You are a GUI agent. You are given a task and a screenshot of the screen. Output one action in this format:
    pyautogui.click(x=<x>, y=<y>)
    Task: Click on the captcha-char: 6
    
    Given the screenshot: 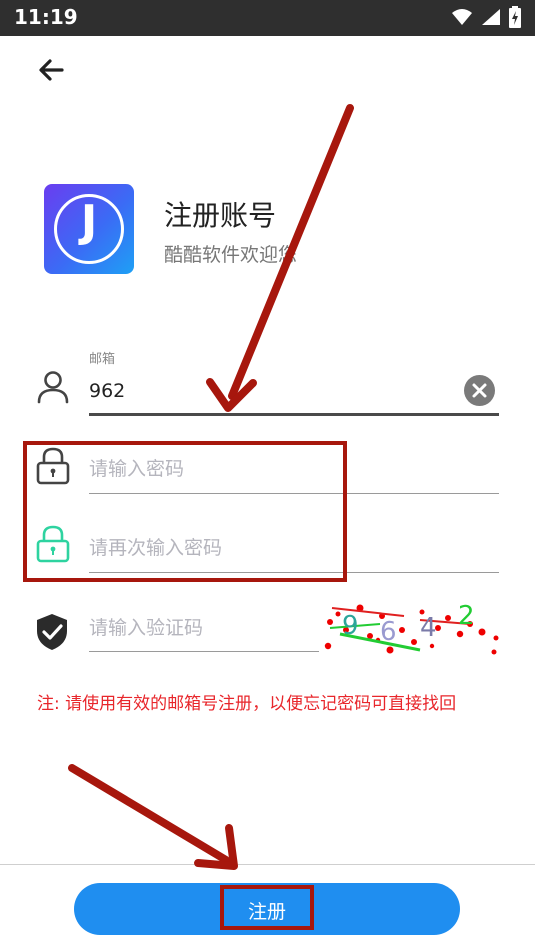 What is the action you would take?
    pyautogui.click(x=388, y=632)
    